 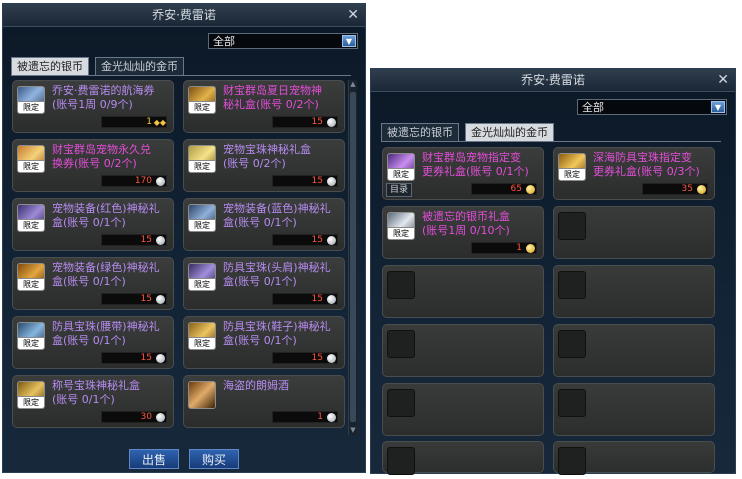 What do you see at coordinates (202, 100) in the screenshot?
I see `treasure-box-icon: 限定` at bounding box center [202, 100].